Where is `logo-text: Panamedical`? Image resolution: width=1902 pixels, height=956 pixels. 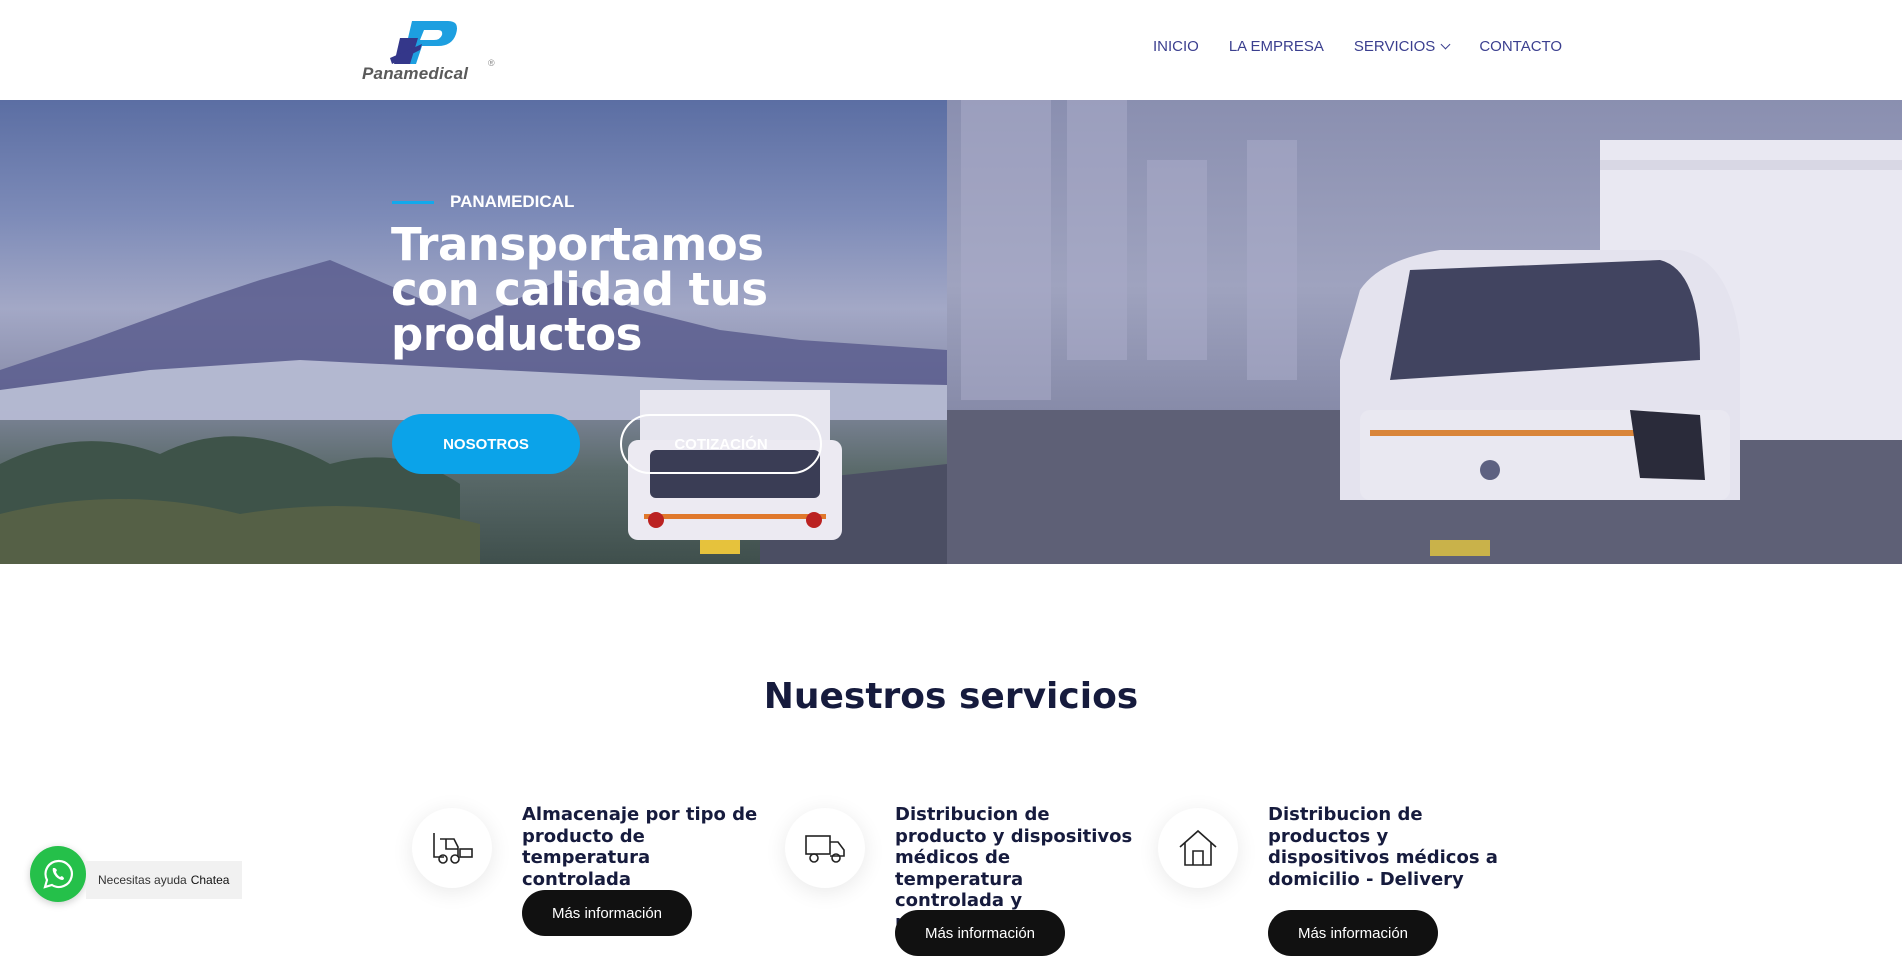 logo-text: Panamedical is located at coordinates (415, 73).